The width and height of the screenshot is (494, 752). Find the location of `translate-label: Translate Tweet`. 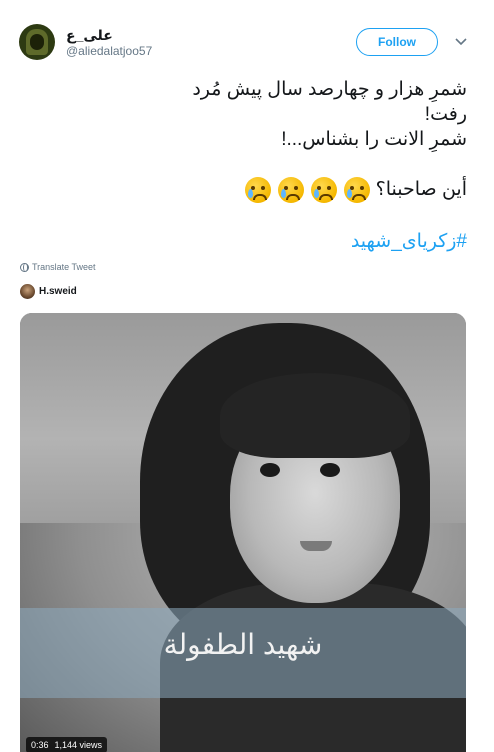

translate-label: Translate Tweet is located at coordinates (64, 267).